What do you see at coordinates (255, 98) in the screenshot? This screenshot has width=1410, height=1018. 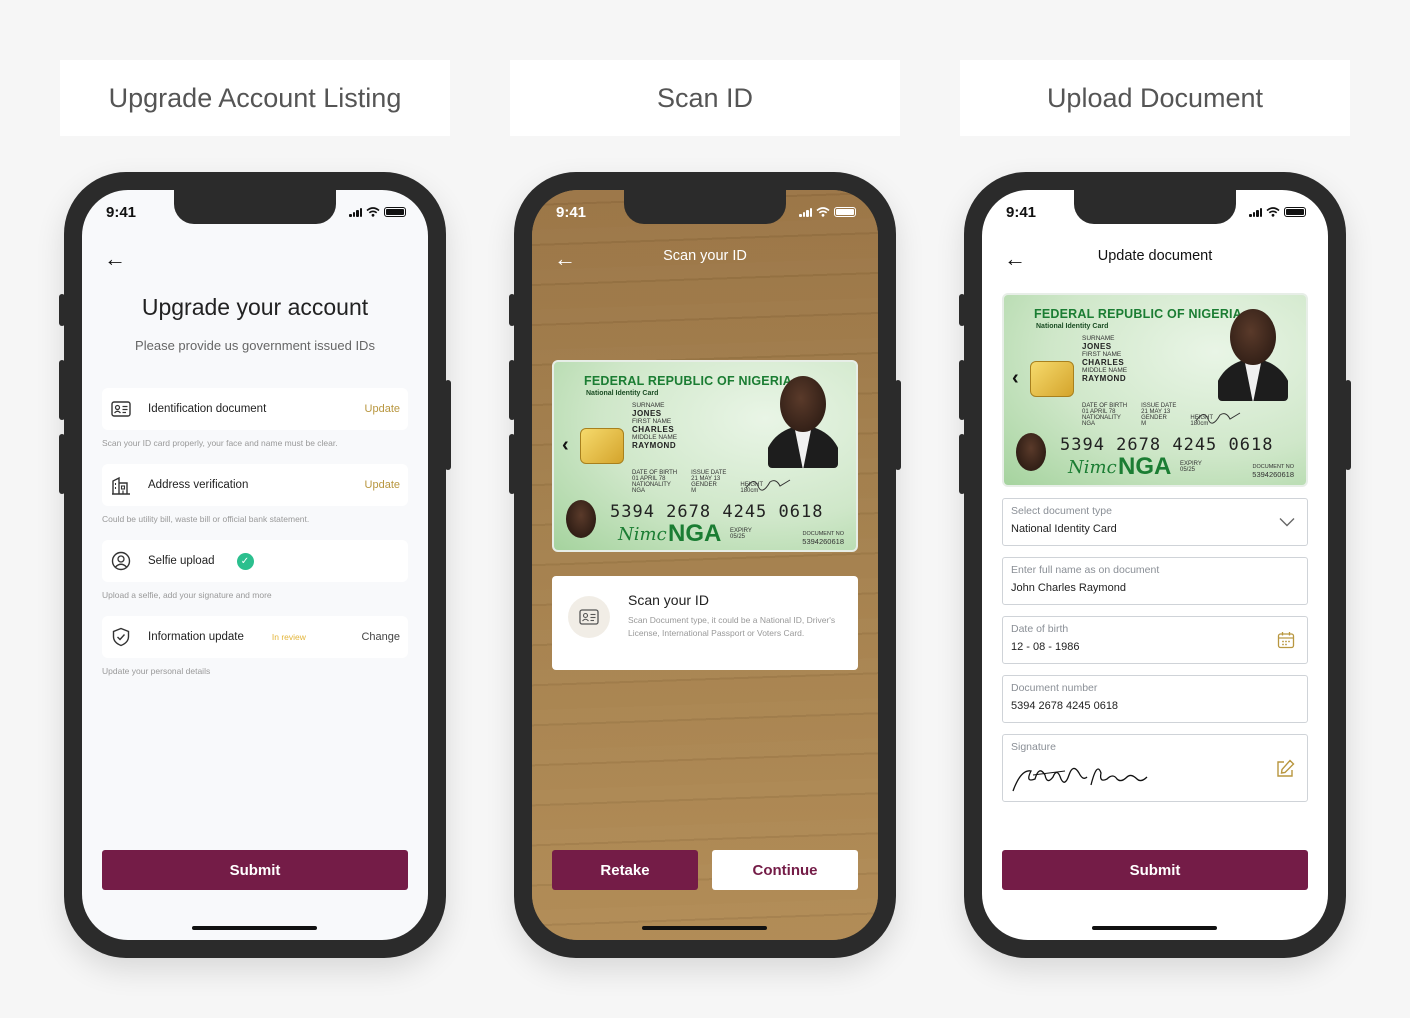 I see `section-label-upgrade: Upgrade Account Listing` at bounding box center [255, 98].